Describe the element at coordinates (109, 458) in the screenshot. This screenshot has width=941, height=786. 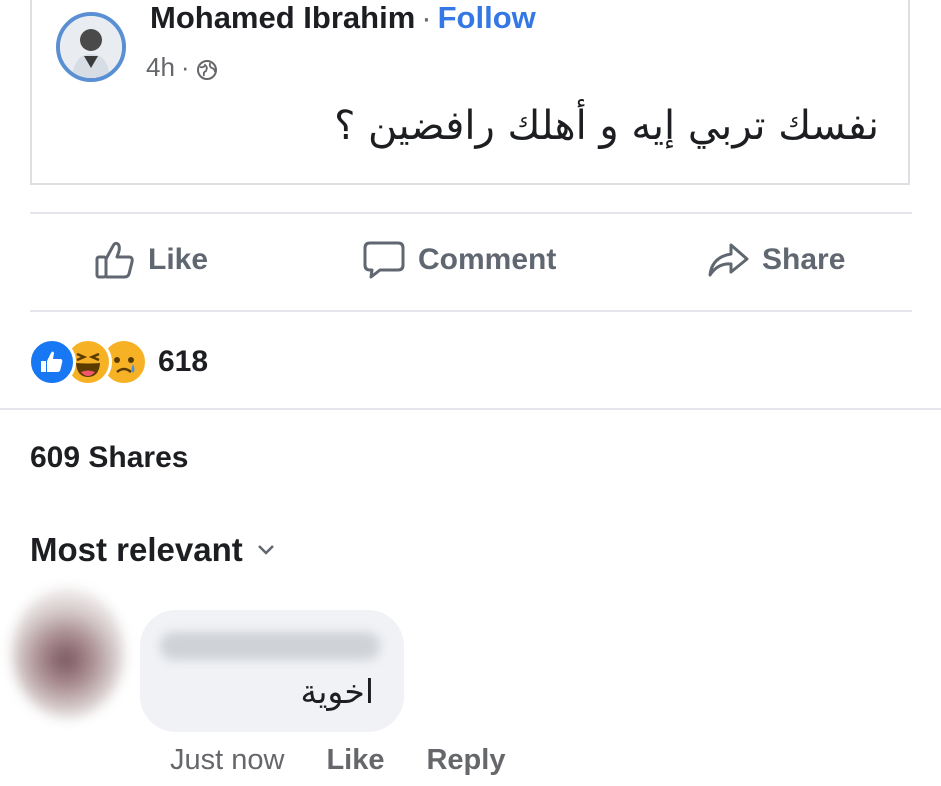
I see `shares-count: 609 Shares` at that location.